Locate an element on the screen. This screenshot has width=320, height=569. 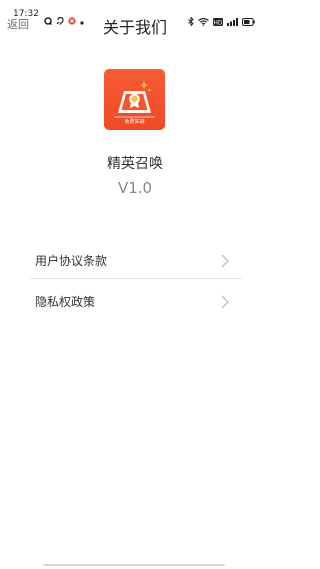
menu-item-label: 隐私权政策 is located at coordinates (65, 302).